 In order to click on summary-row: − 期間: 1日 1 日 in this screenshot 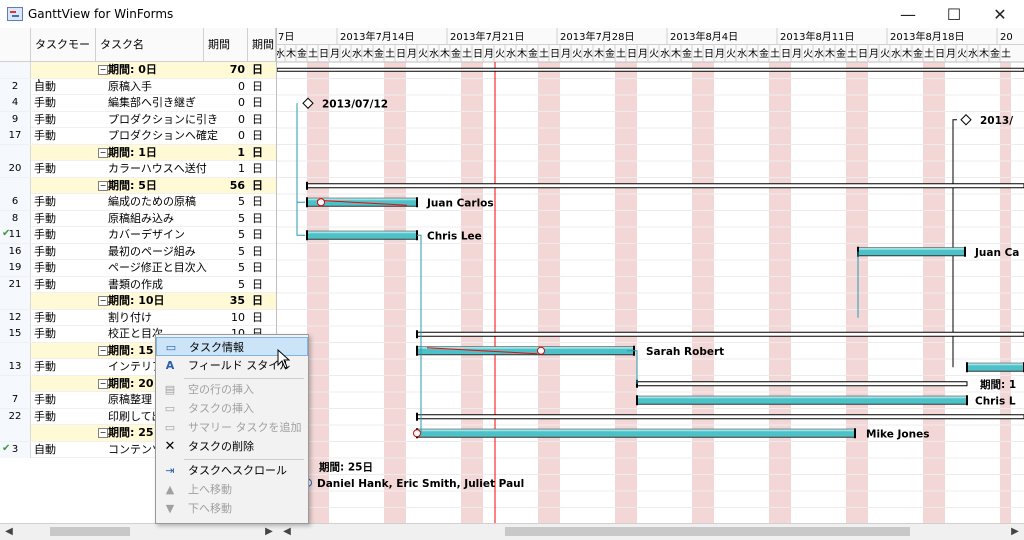, I will do `click(138, 152)`.